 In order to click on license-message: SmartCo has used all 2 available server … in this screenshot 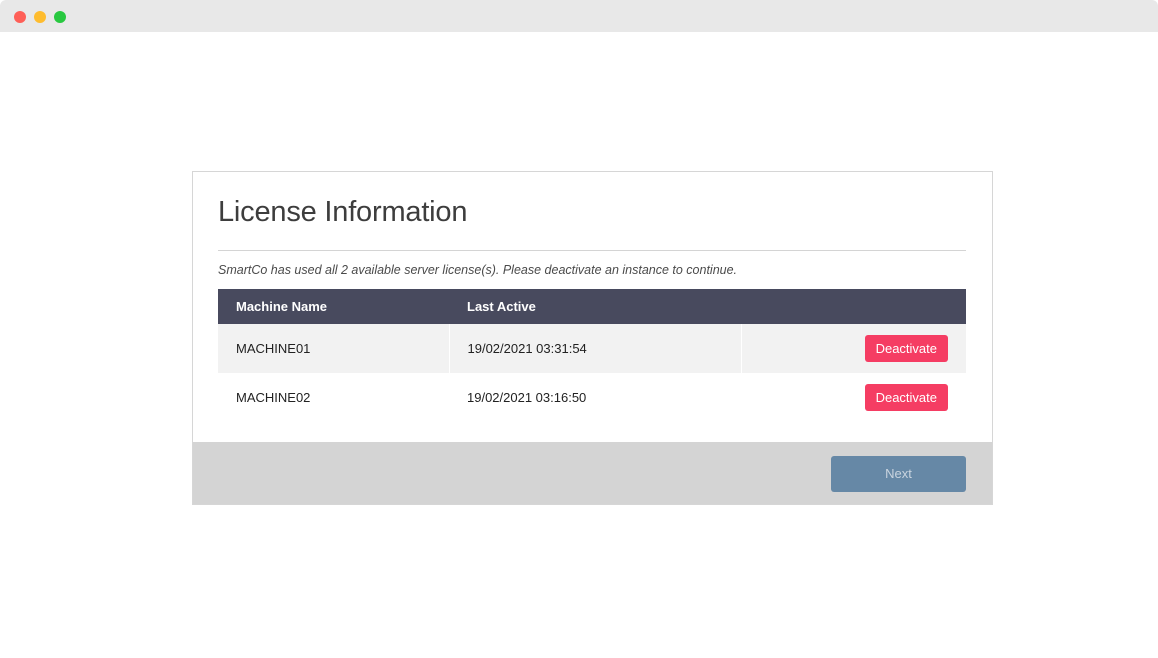, I will do `click(478, 270)`.